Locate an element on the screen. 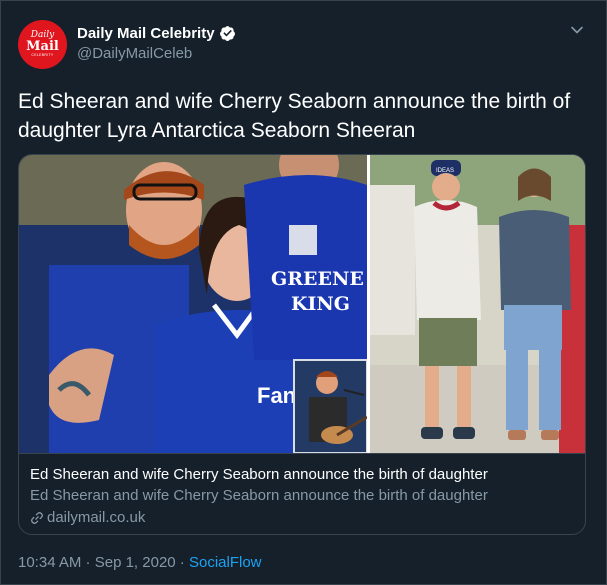 This screenshot has height=585, width=607. tweet-source: SocialFlow is located at coordinates (225, 562).